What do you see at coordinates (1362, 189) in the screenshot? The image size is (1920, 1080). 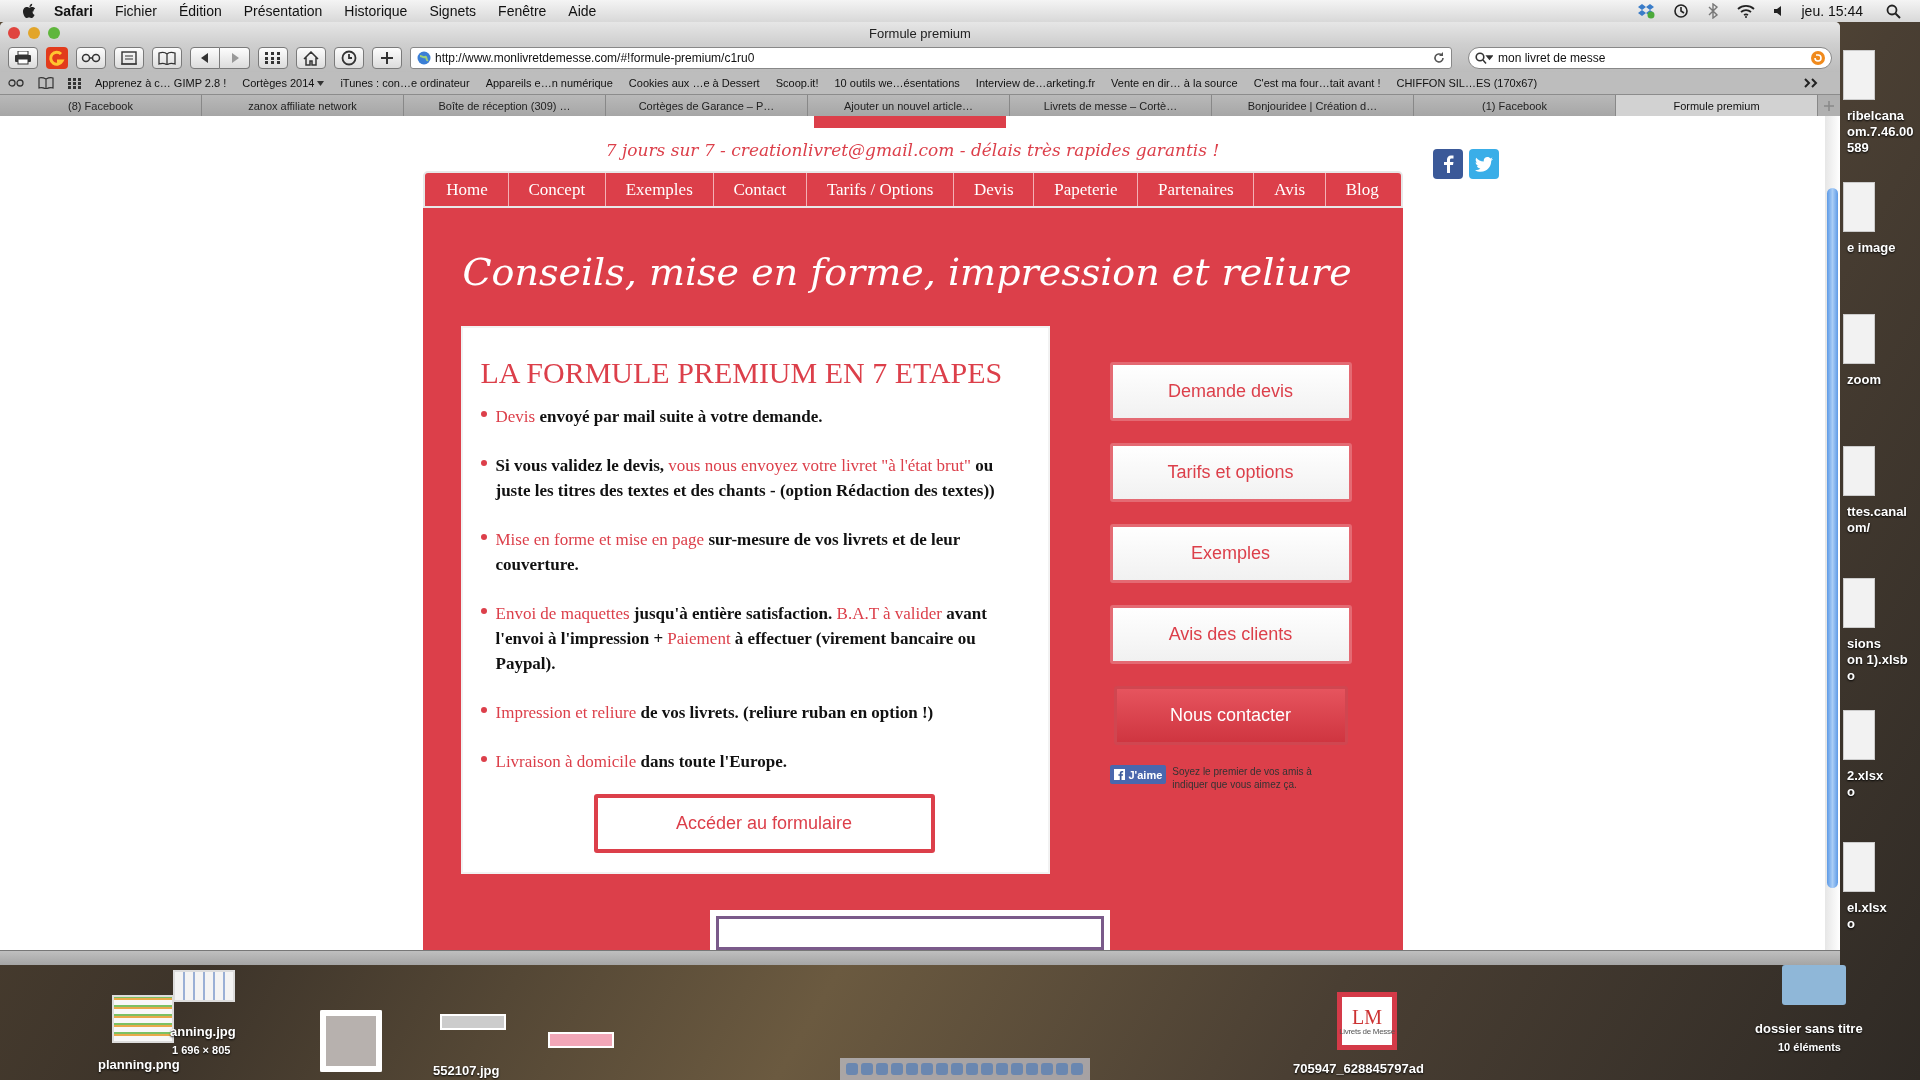 I see `nav-link: Blog` at bounding box center [1362, 189].